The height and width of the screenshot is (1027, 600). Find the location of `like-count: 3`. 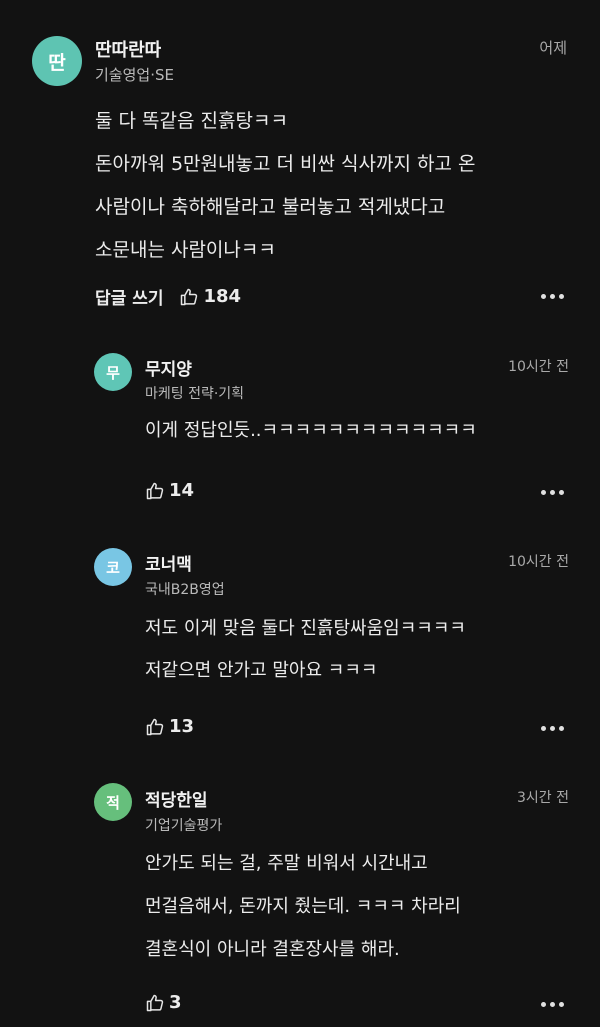

like-count: 3 is located at coordinates (175, 1002).